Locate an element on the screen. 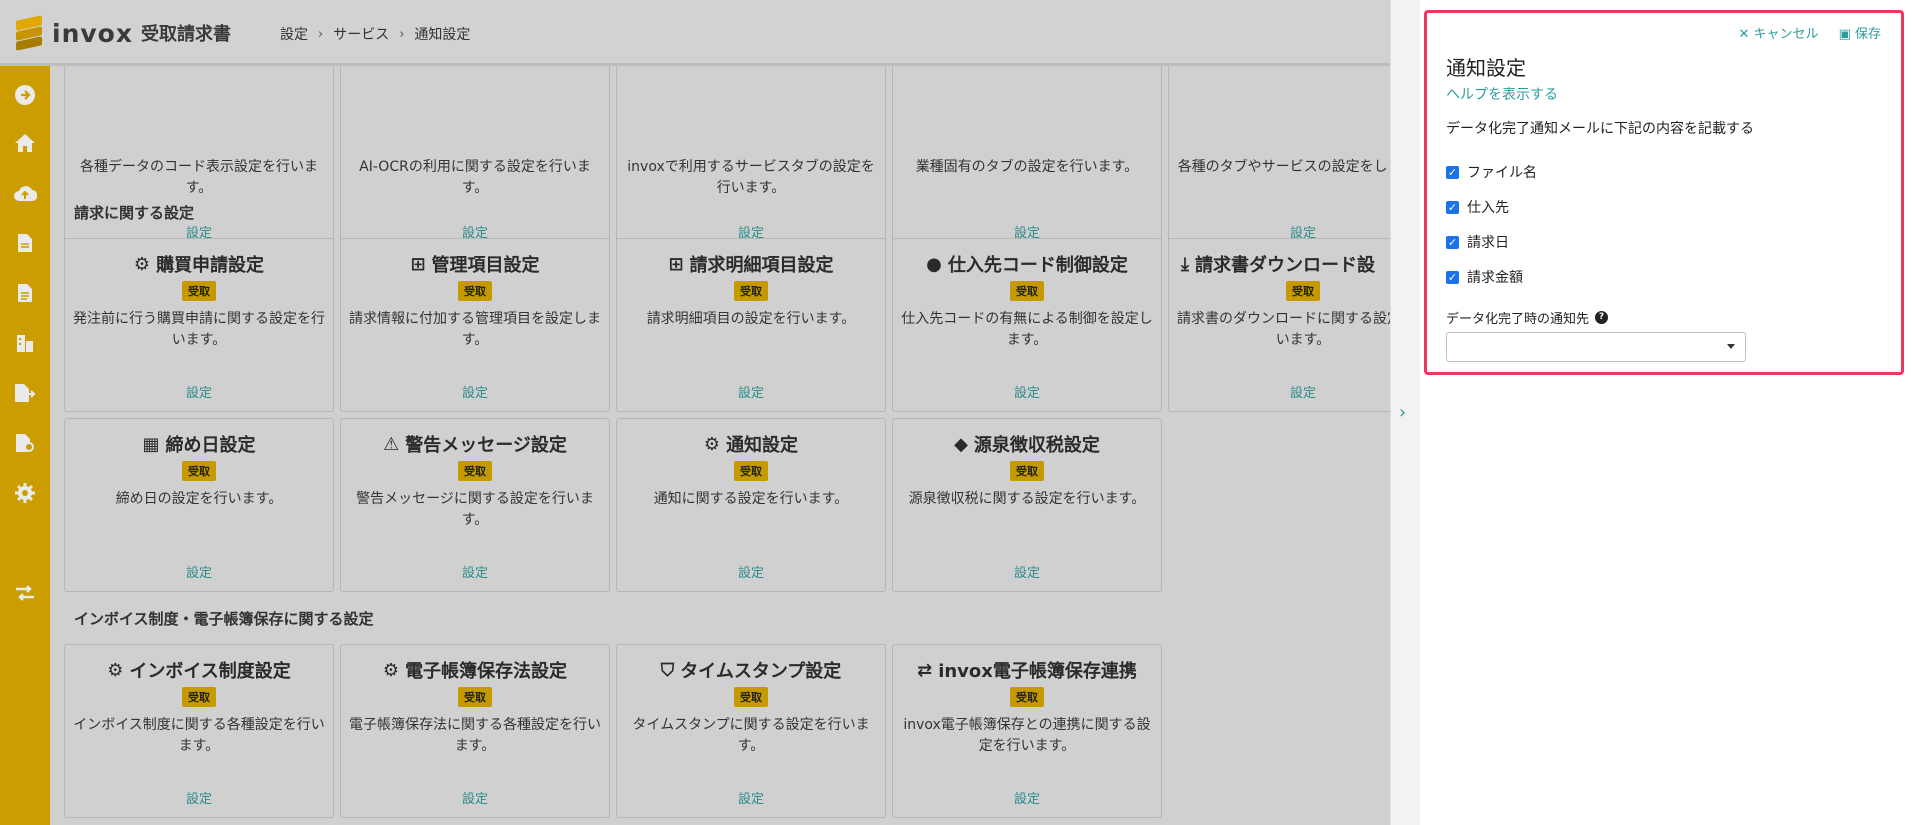 The width and height of the screenshot is (1912, 825). card-withholding-tax: ◆ 源泉徴収税設定 受取 源泉徴収税に関する設定を行います。 設定 is located at coordinates (1027, 505).